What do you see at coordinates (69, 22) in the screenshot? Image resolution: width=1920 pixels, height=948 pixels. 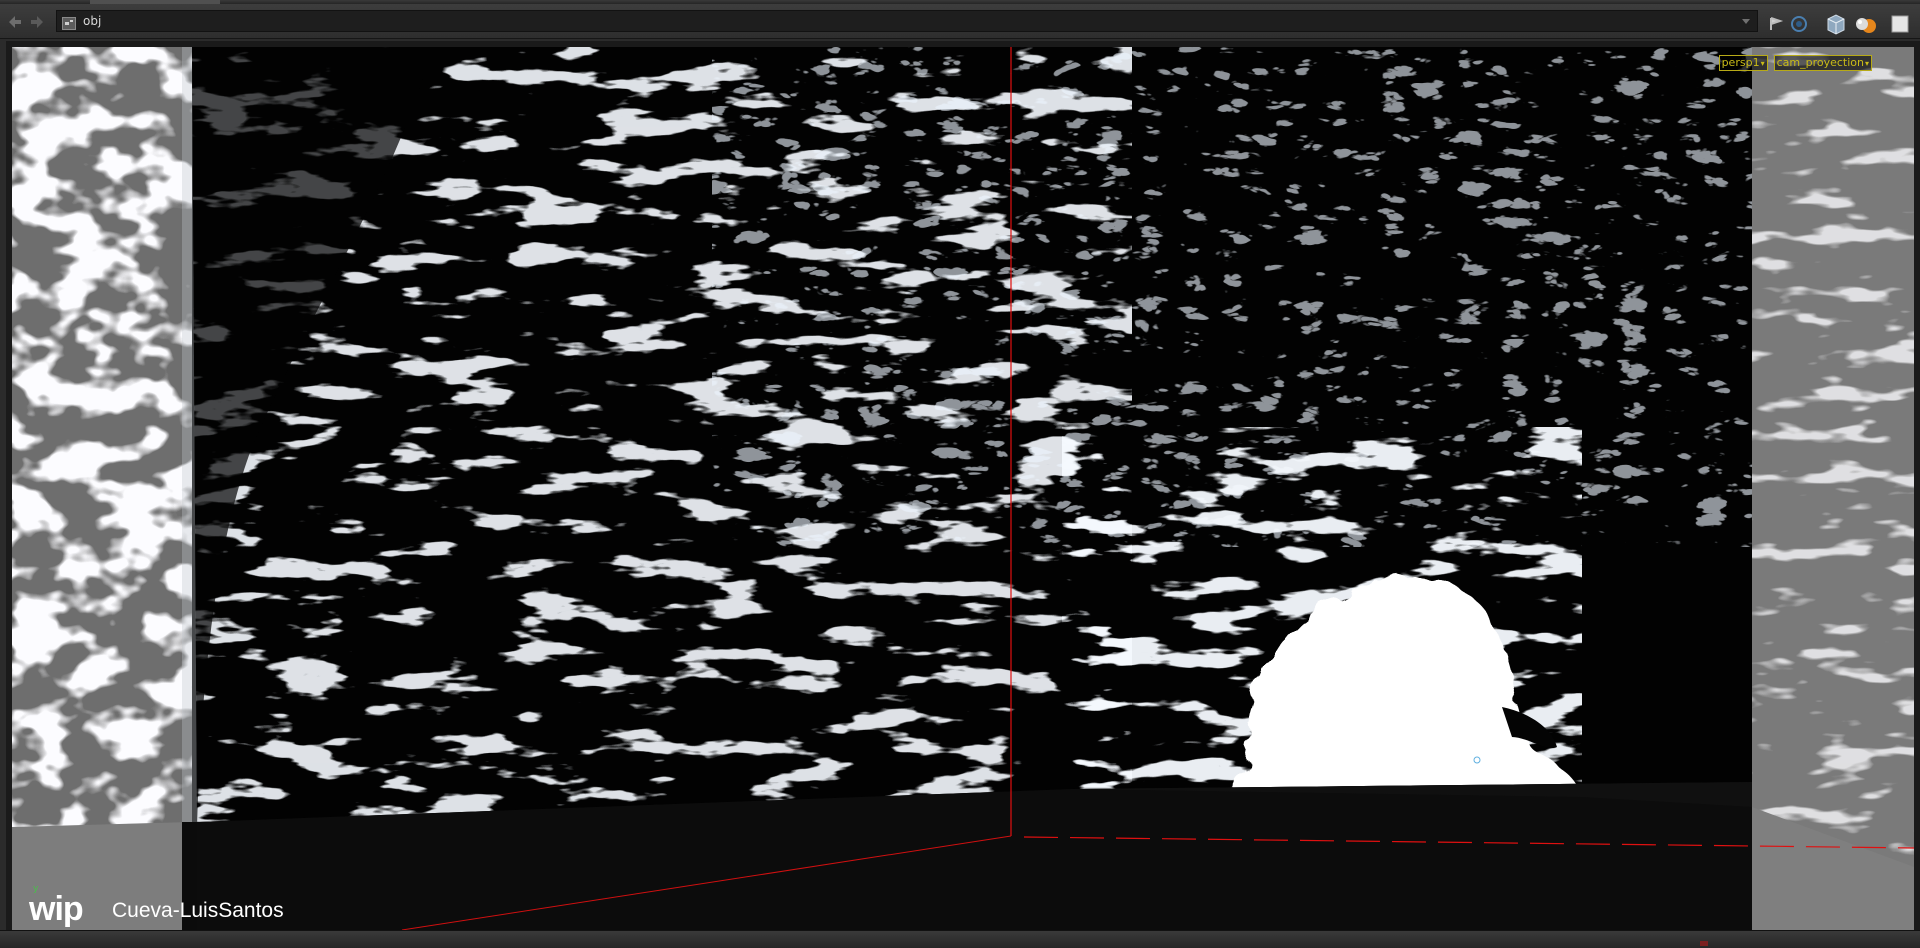 I see `network-icon` at bounding box center [69, 22].